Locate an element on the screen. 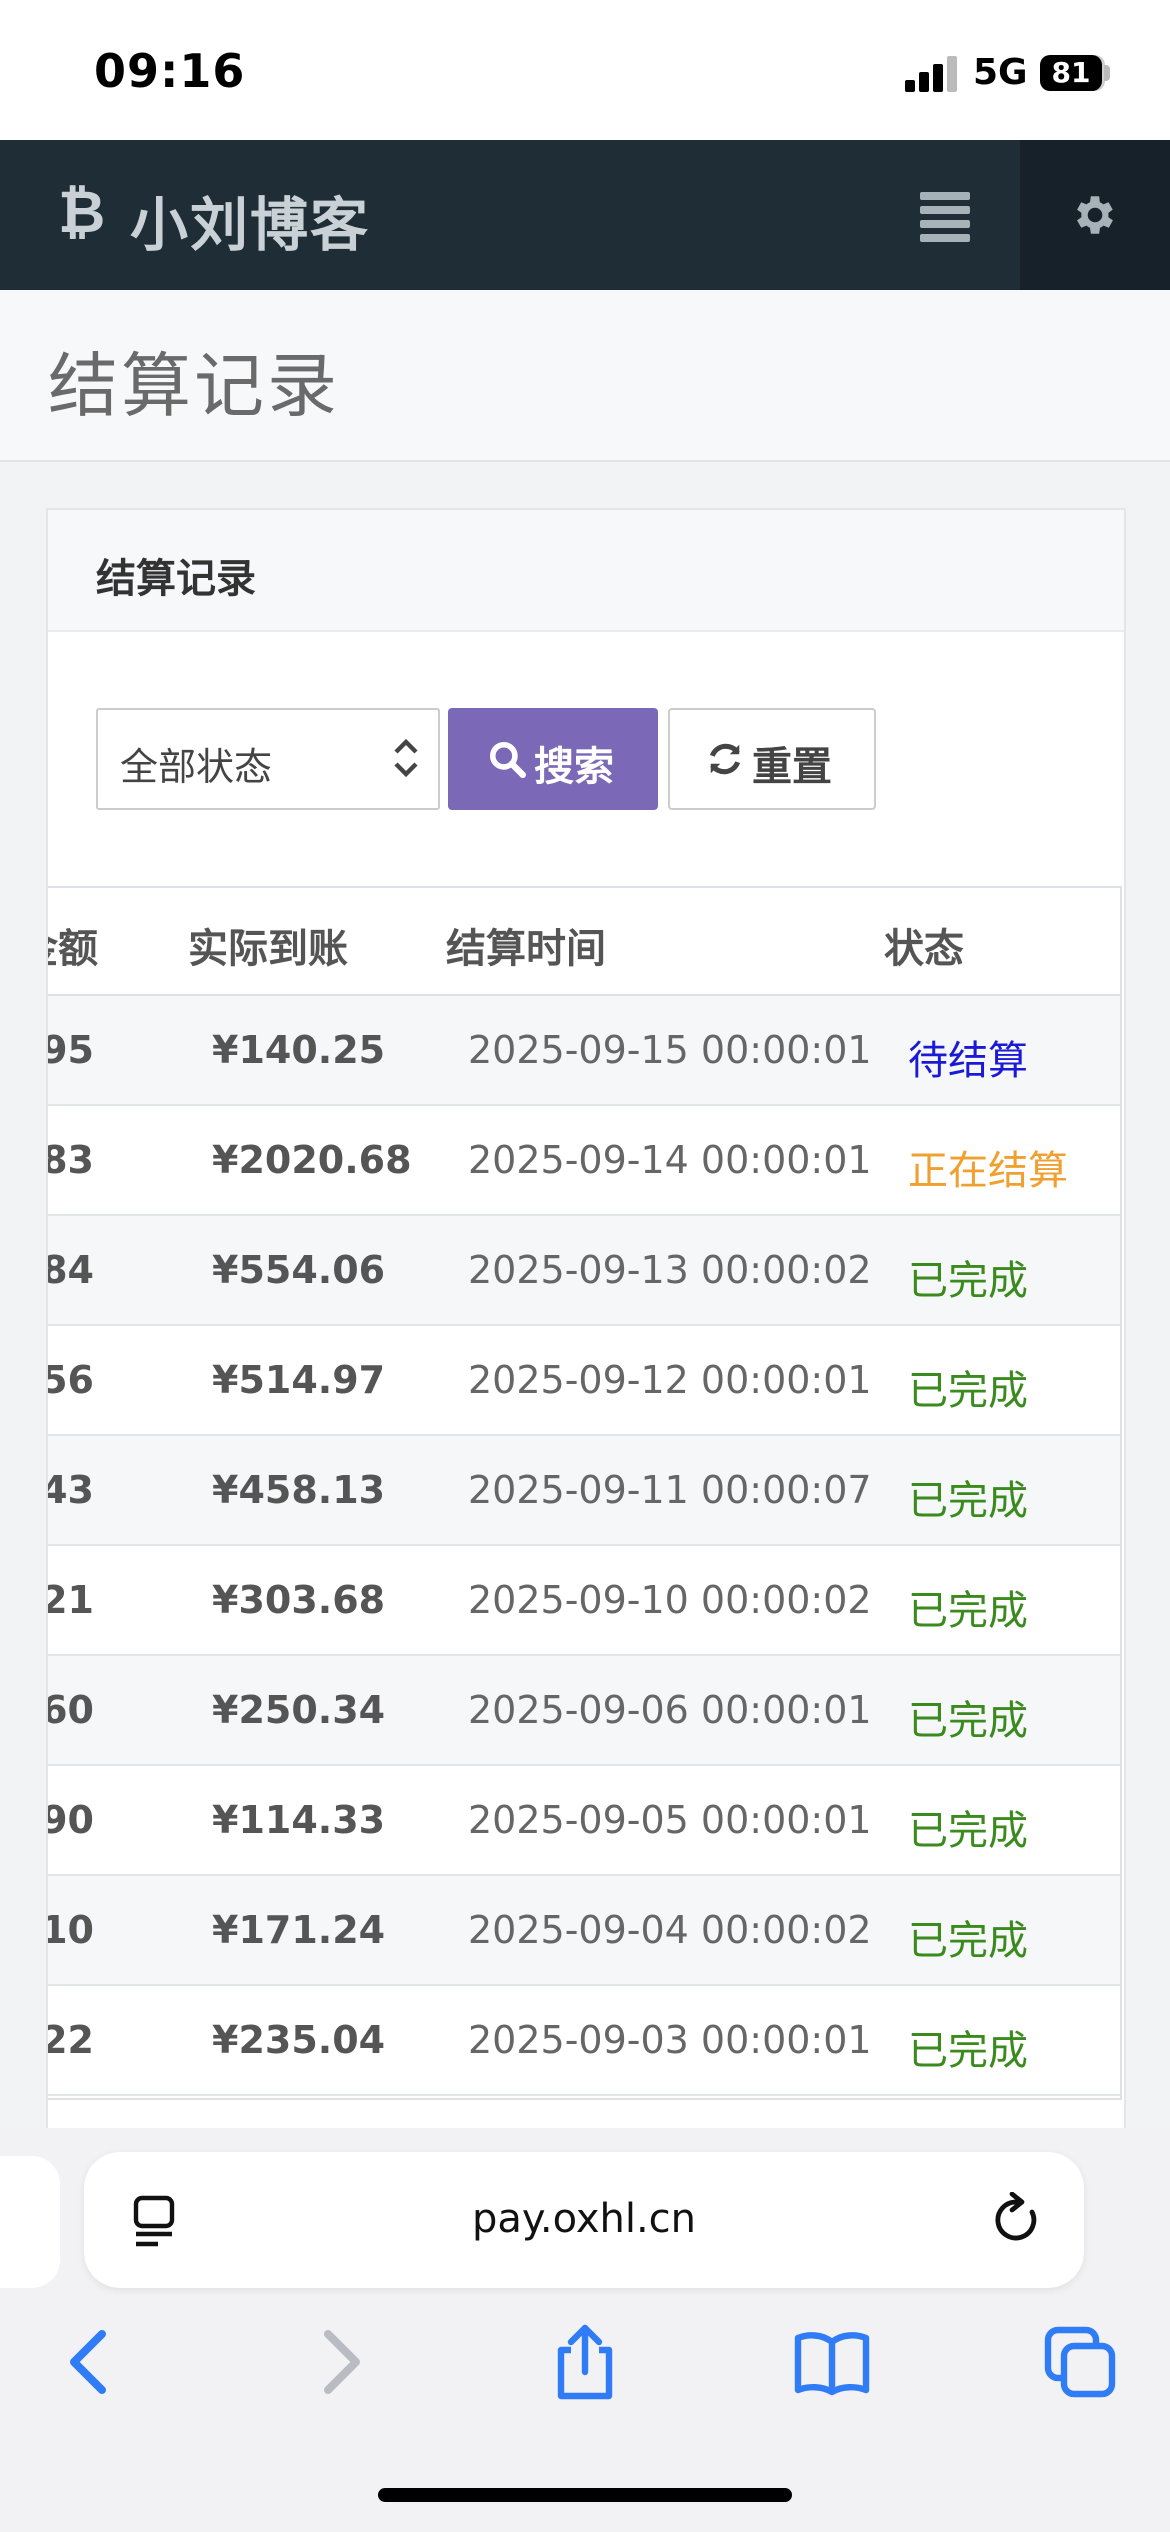 The height and width of the screenshot is (2532, 1170). search-button-label: 搜索 is located at coordinates (574, 767).